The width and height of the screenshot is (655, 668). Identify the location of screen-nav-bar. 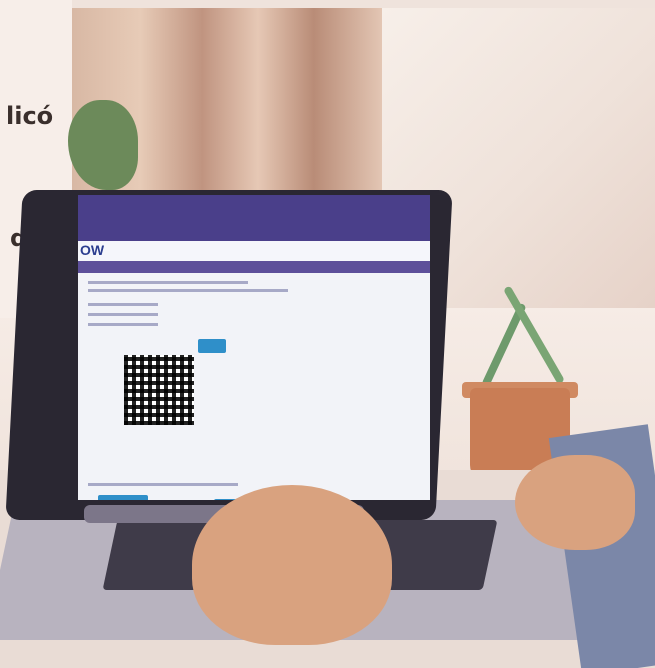
(254, 251).